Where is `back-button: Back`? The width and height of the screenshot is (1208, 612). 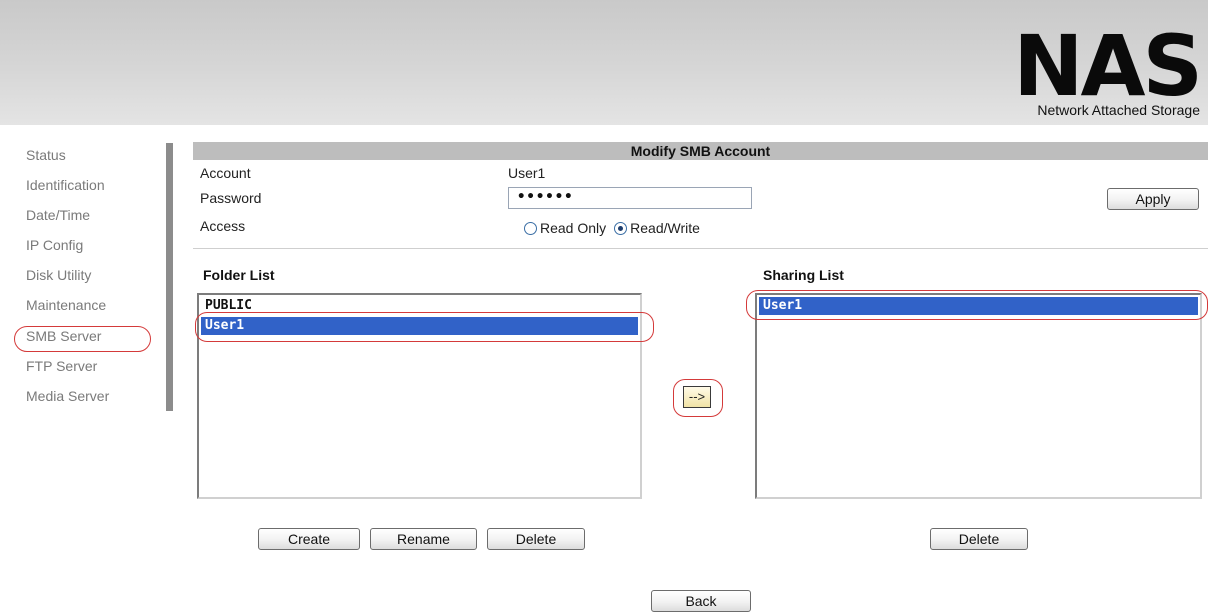 back-button: Back is located at coordinates (701, 601).